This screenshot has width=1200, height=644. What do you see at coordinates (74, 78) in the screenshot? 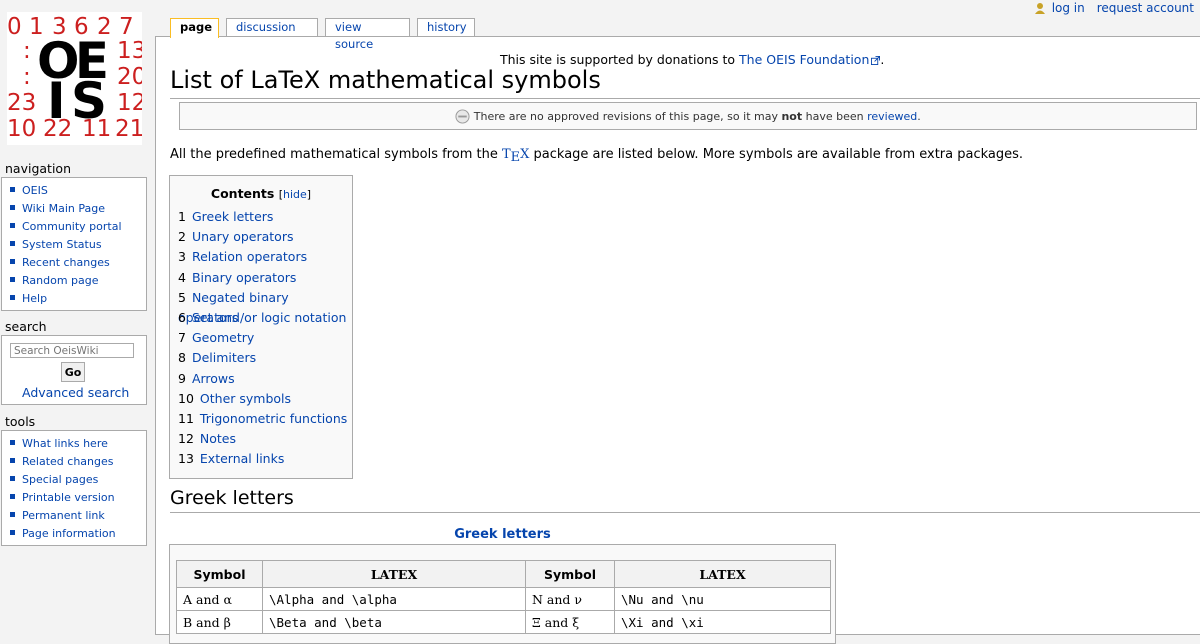
I see `oeis-logo: 013 627 132012 ::23 10 22 11 21 OE IS` at bounding box center [74, 78].